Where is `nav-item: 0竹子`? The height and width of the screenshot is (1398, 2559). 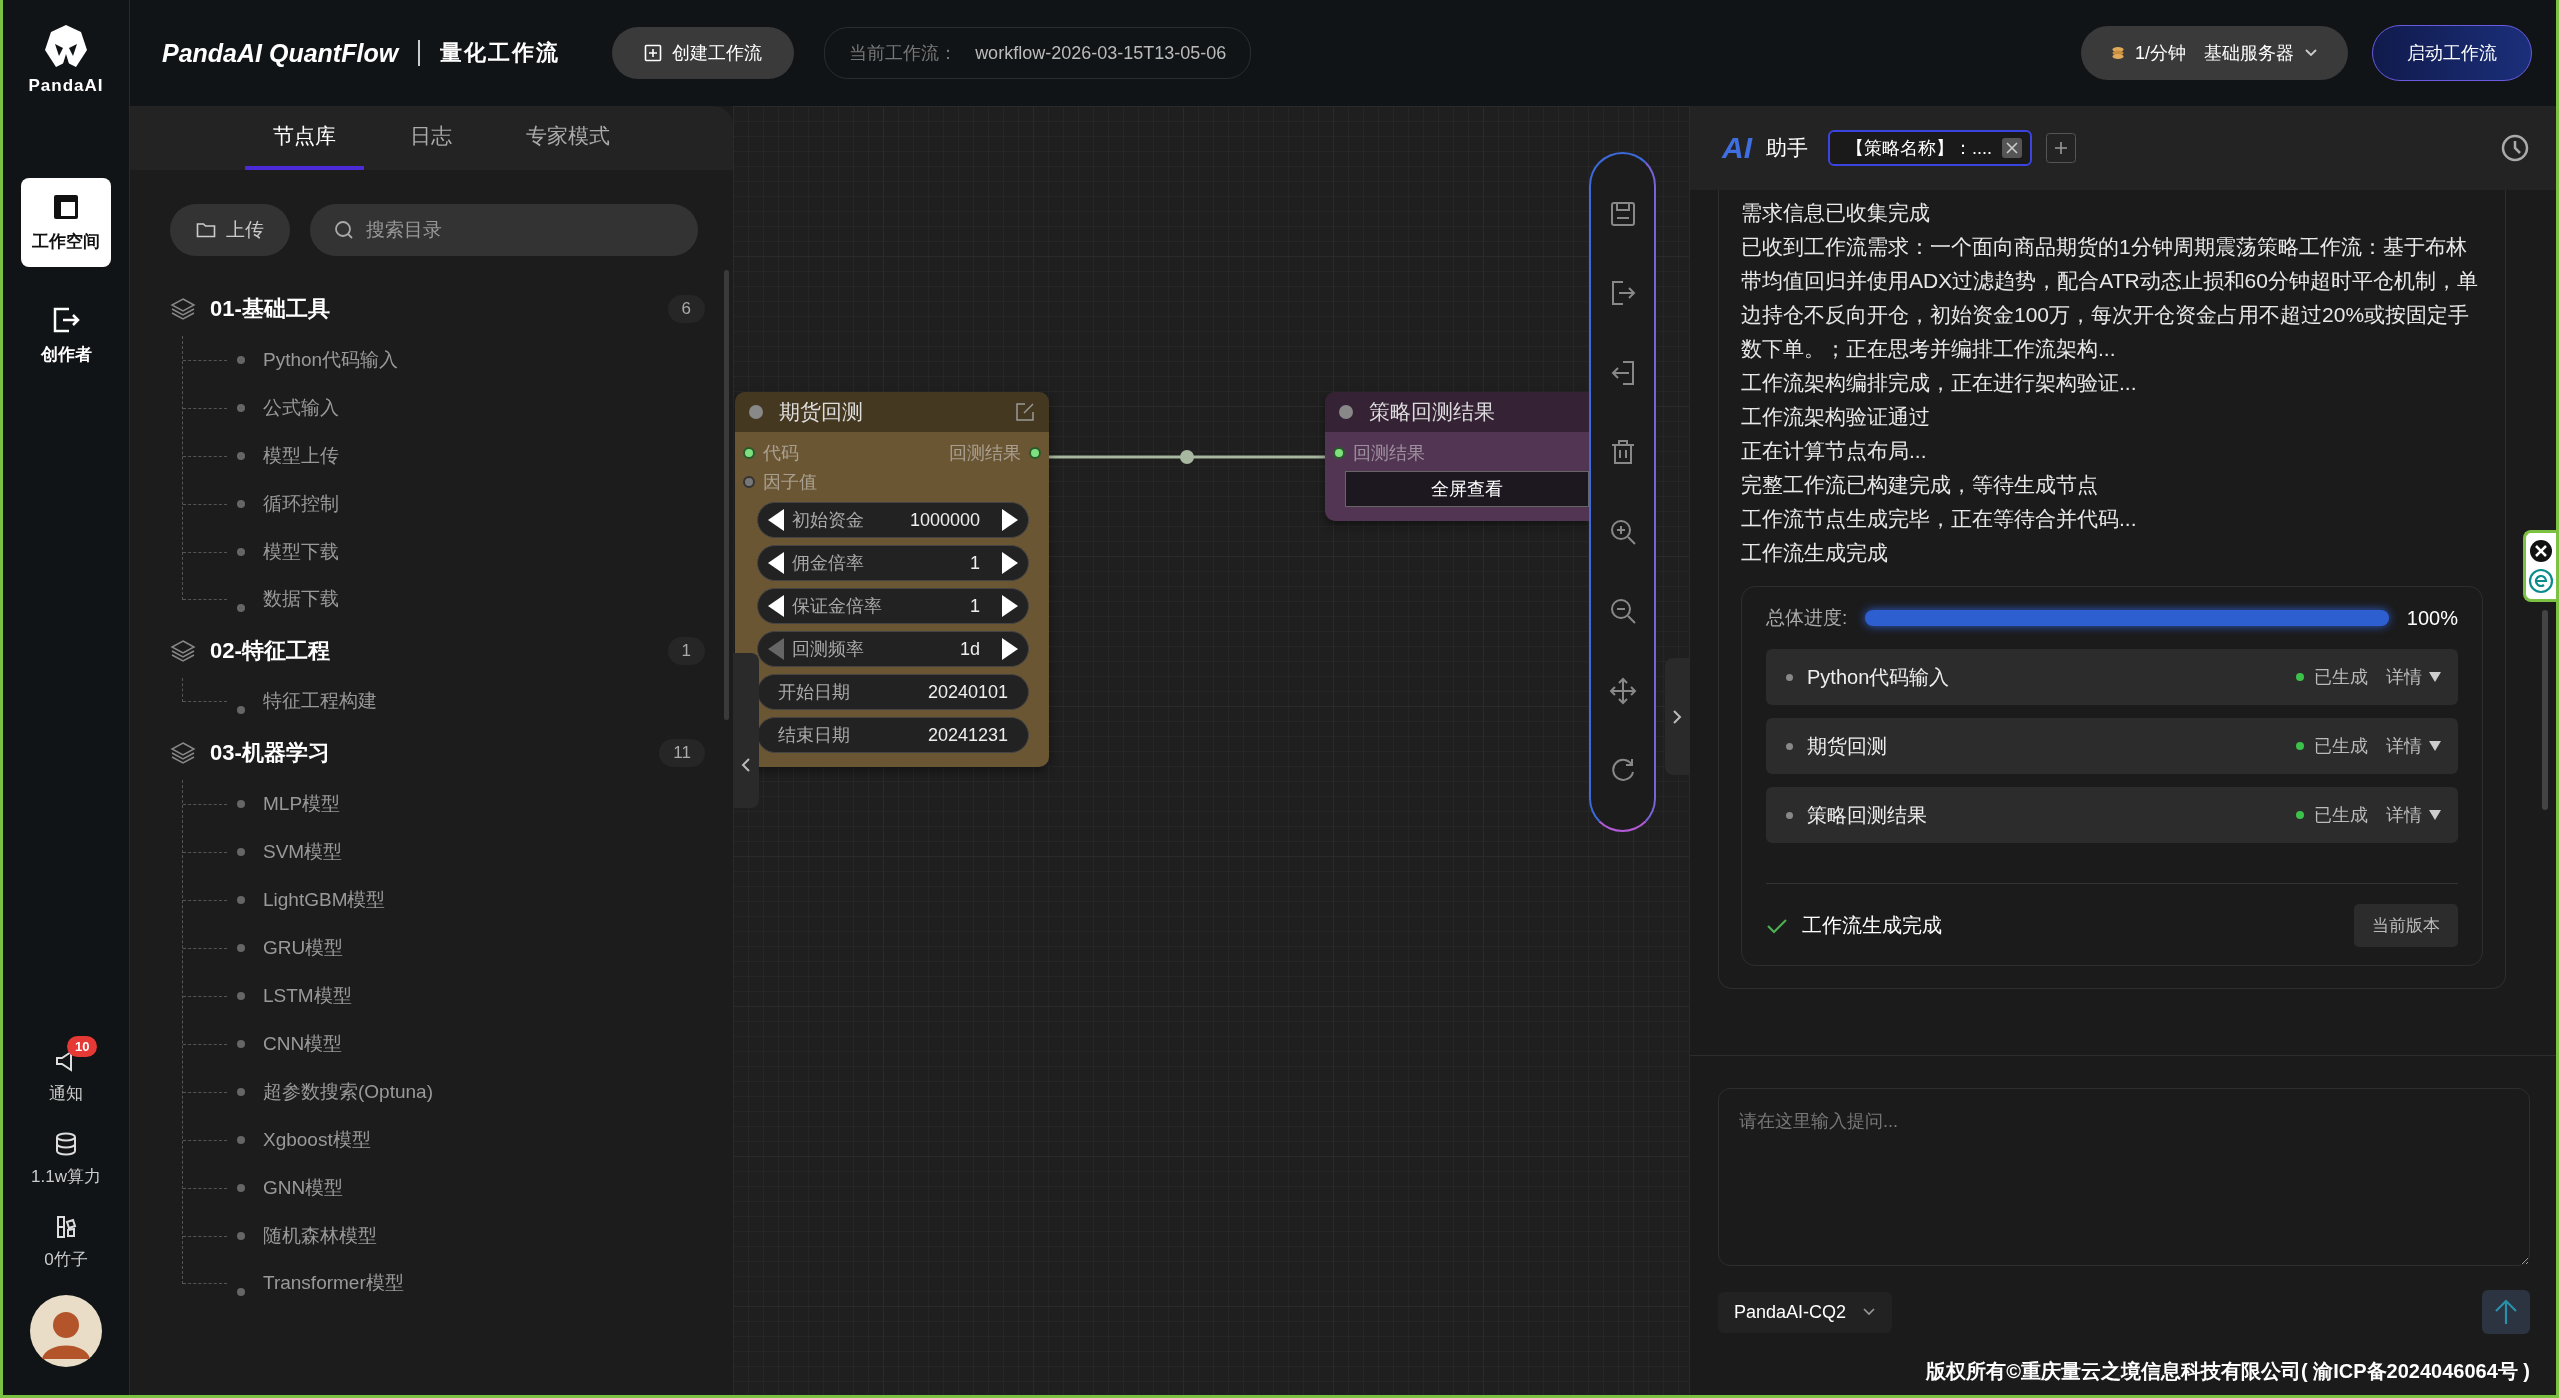
nav-item: 0竹子 is located at coordinates (66, 1242).